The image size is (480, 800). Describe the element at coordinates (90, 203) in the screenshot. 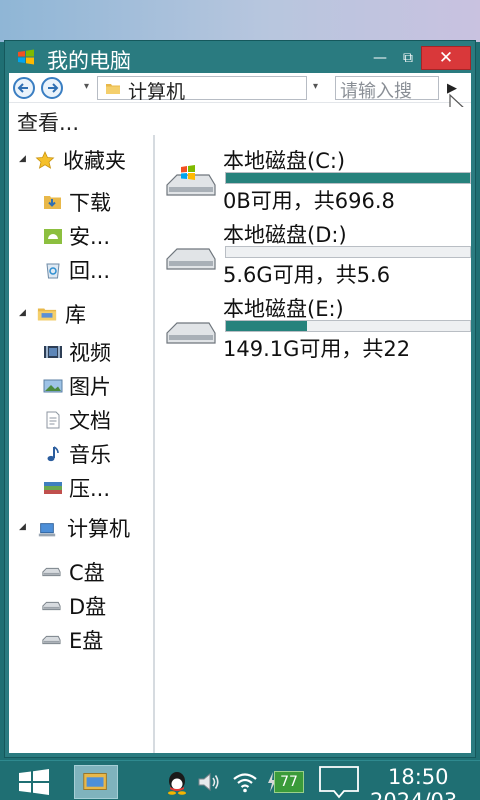

I see `sidebar-item-label: 下载` at that location.